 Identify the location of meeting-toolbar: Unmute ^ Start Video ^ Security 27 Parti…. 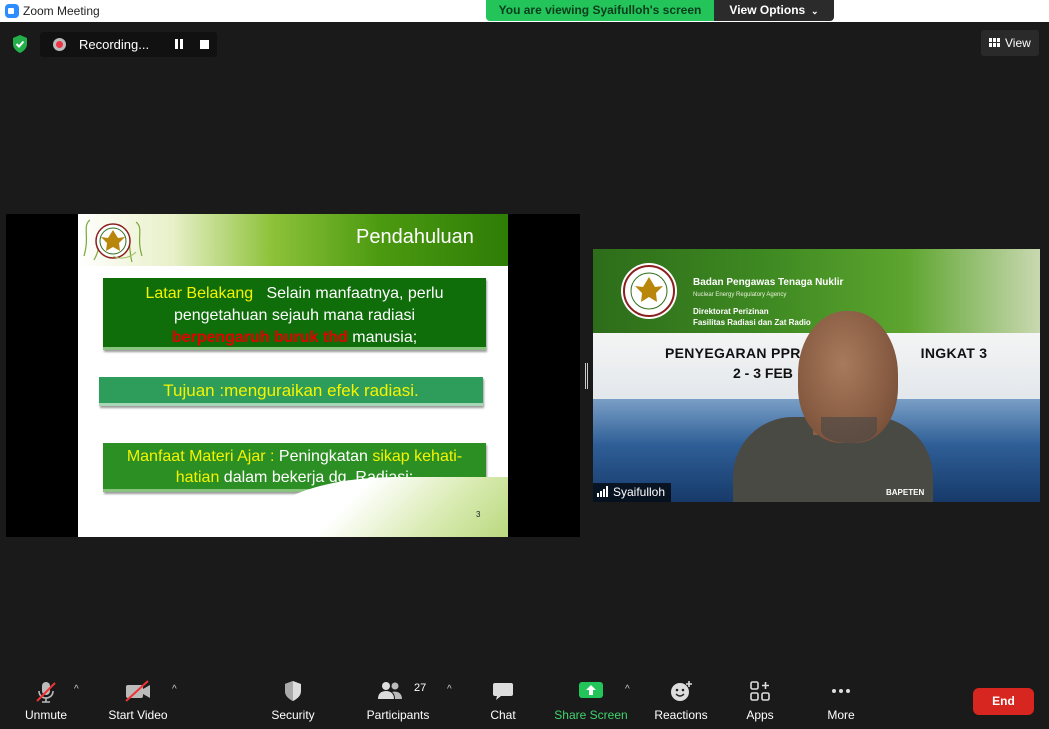
(524, 699).